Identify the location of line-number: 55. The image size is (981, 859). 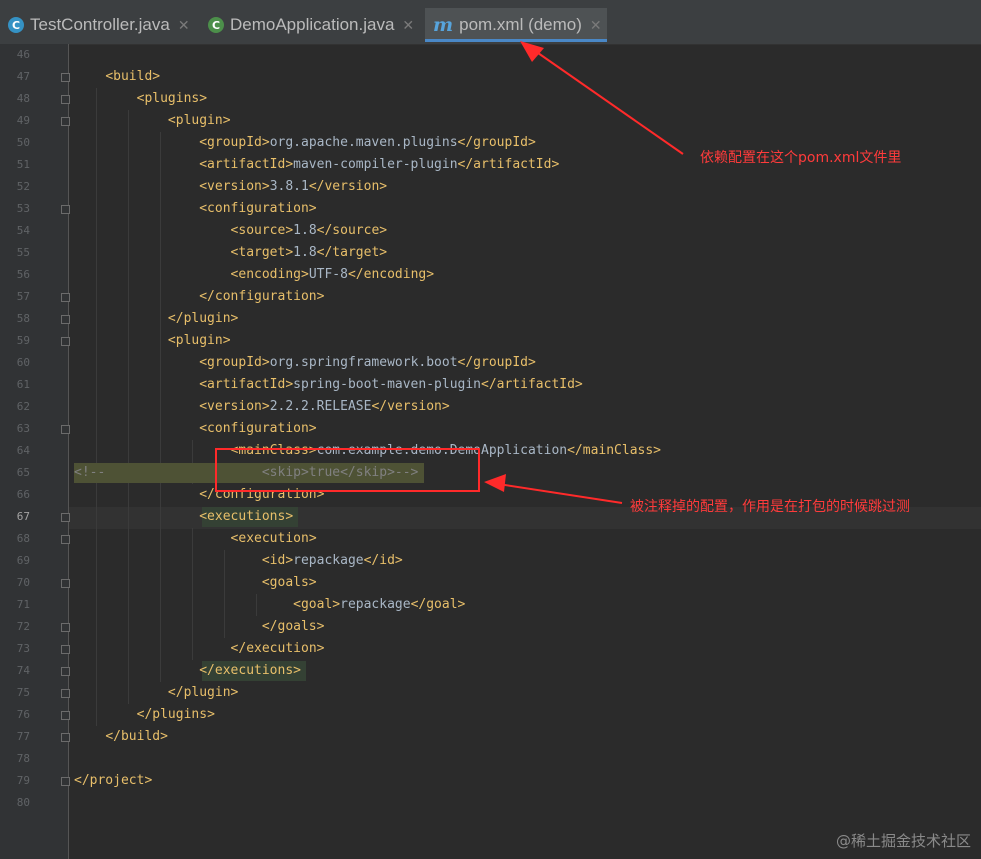
(23, 252).